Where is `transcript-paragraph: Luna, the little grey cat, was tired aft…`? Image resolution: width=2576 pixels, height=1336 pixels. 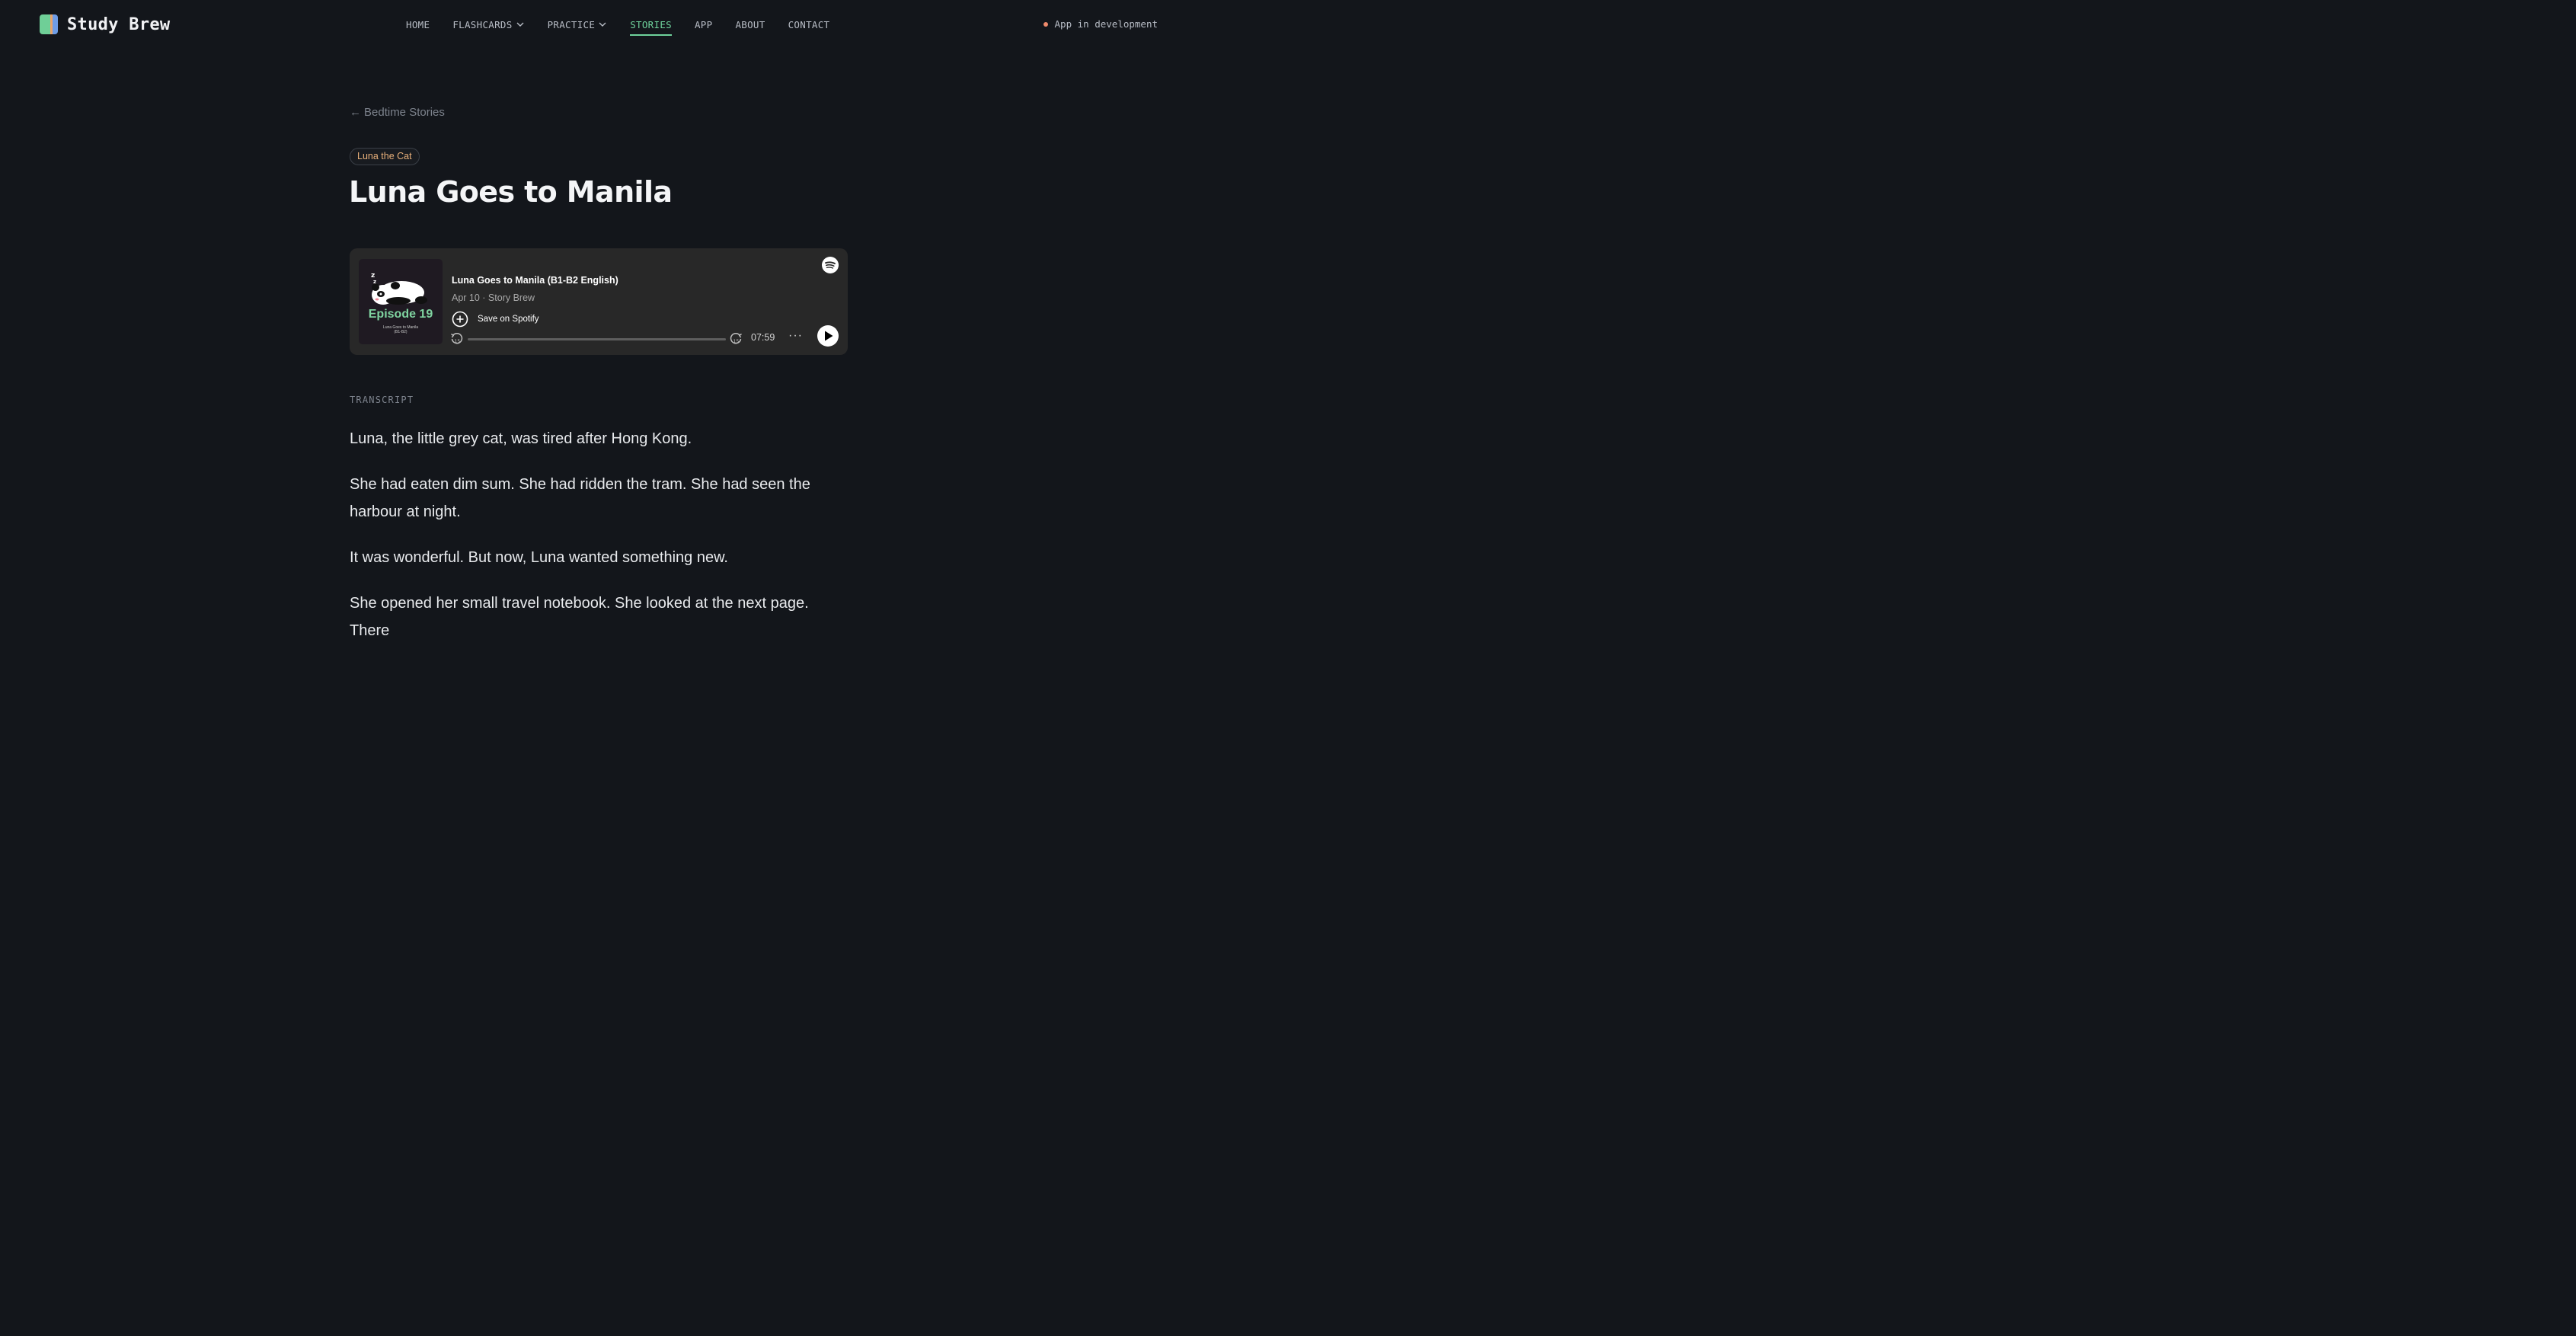 transcript-paragraph: Luna, the little grey cat, was tired aft… is located at coordinates (521, 438).